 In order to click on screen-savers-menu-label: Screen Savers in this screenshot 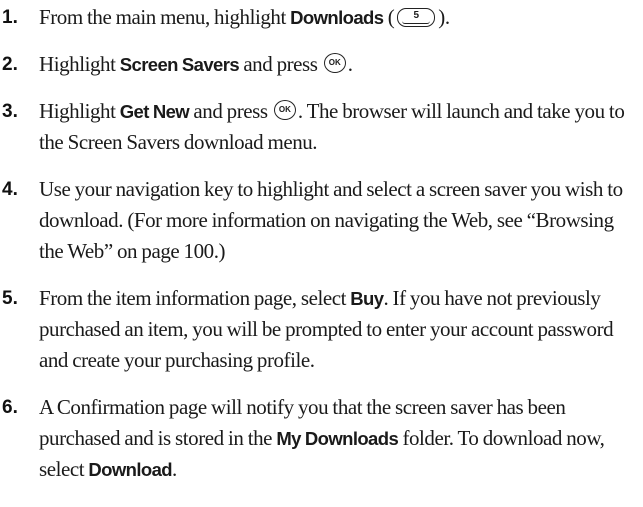, I will do `click(179, 64)`.